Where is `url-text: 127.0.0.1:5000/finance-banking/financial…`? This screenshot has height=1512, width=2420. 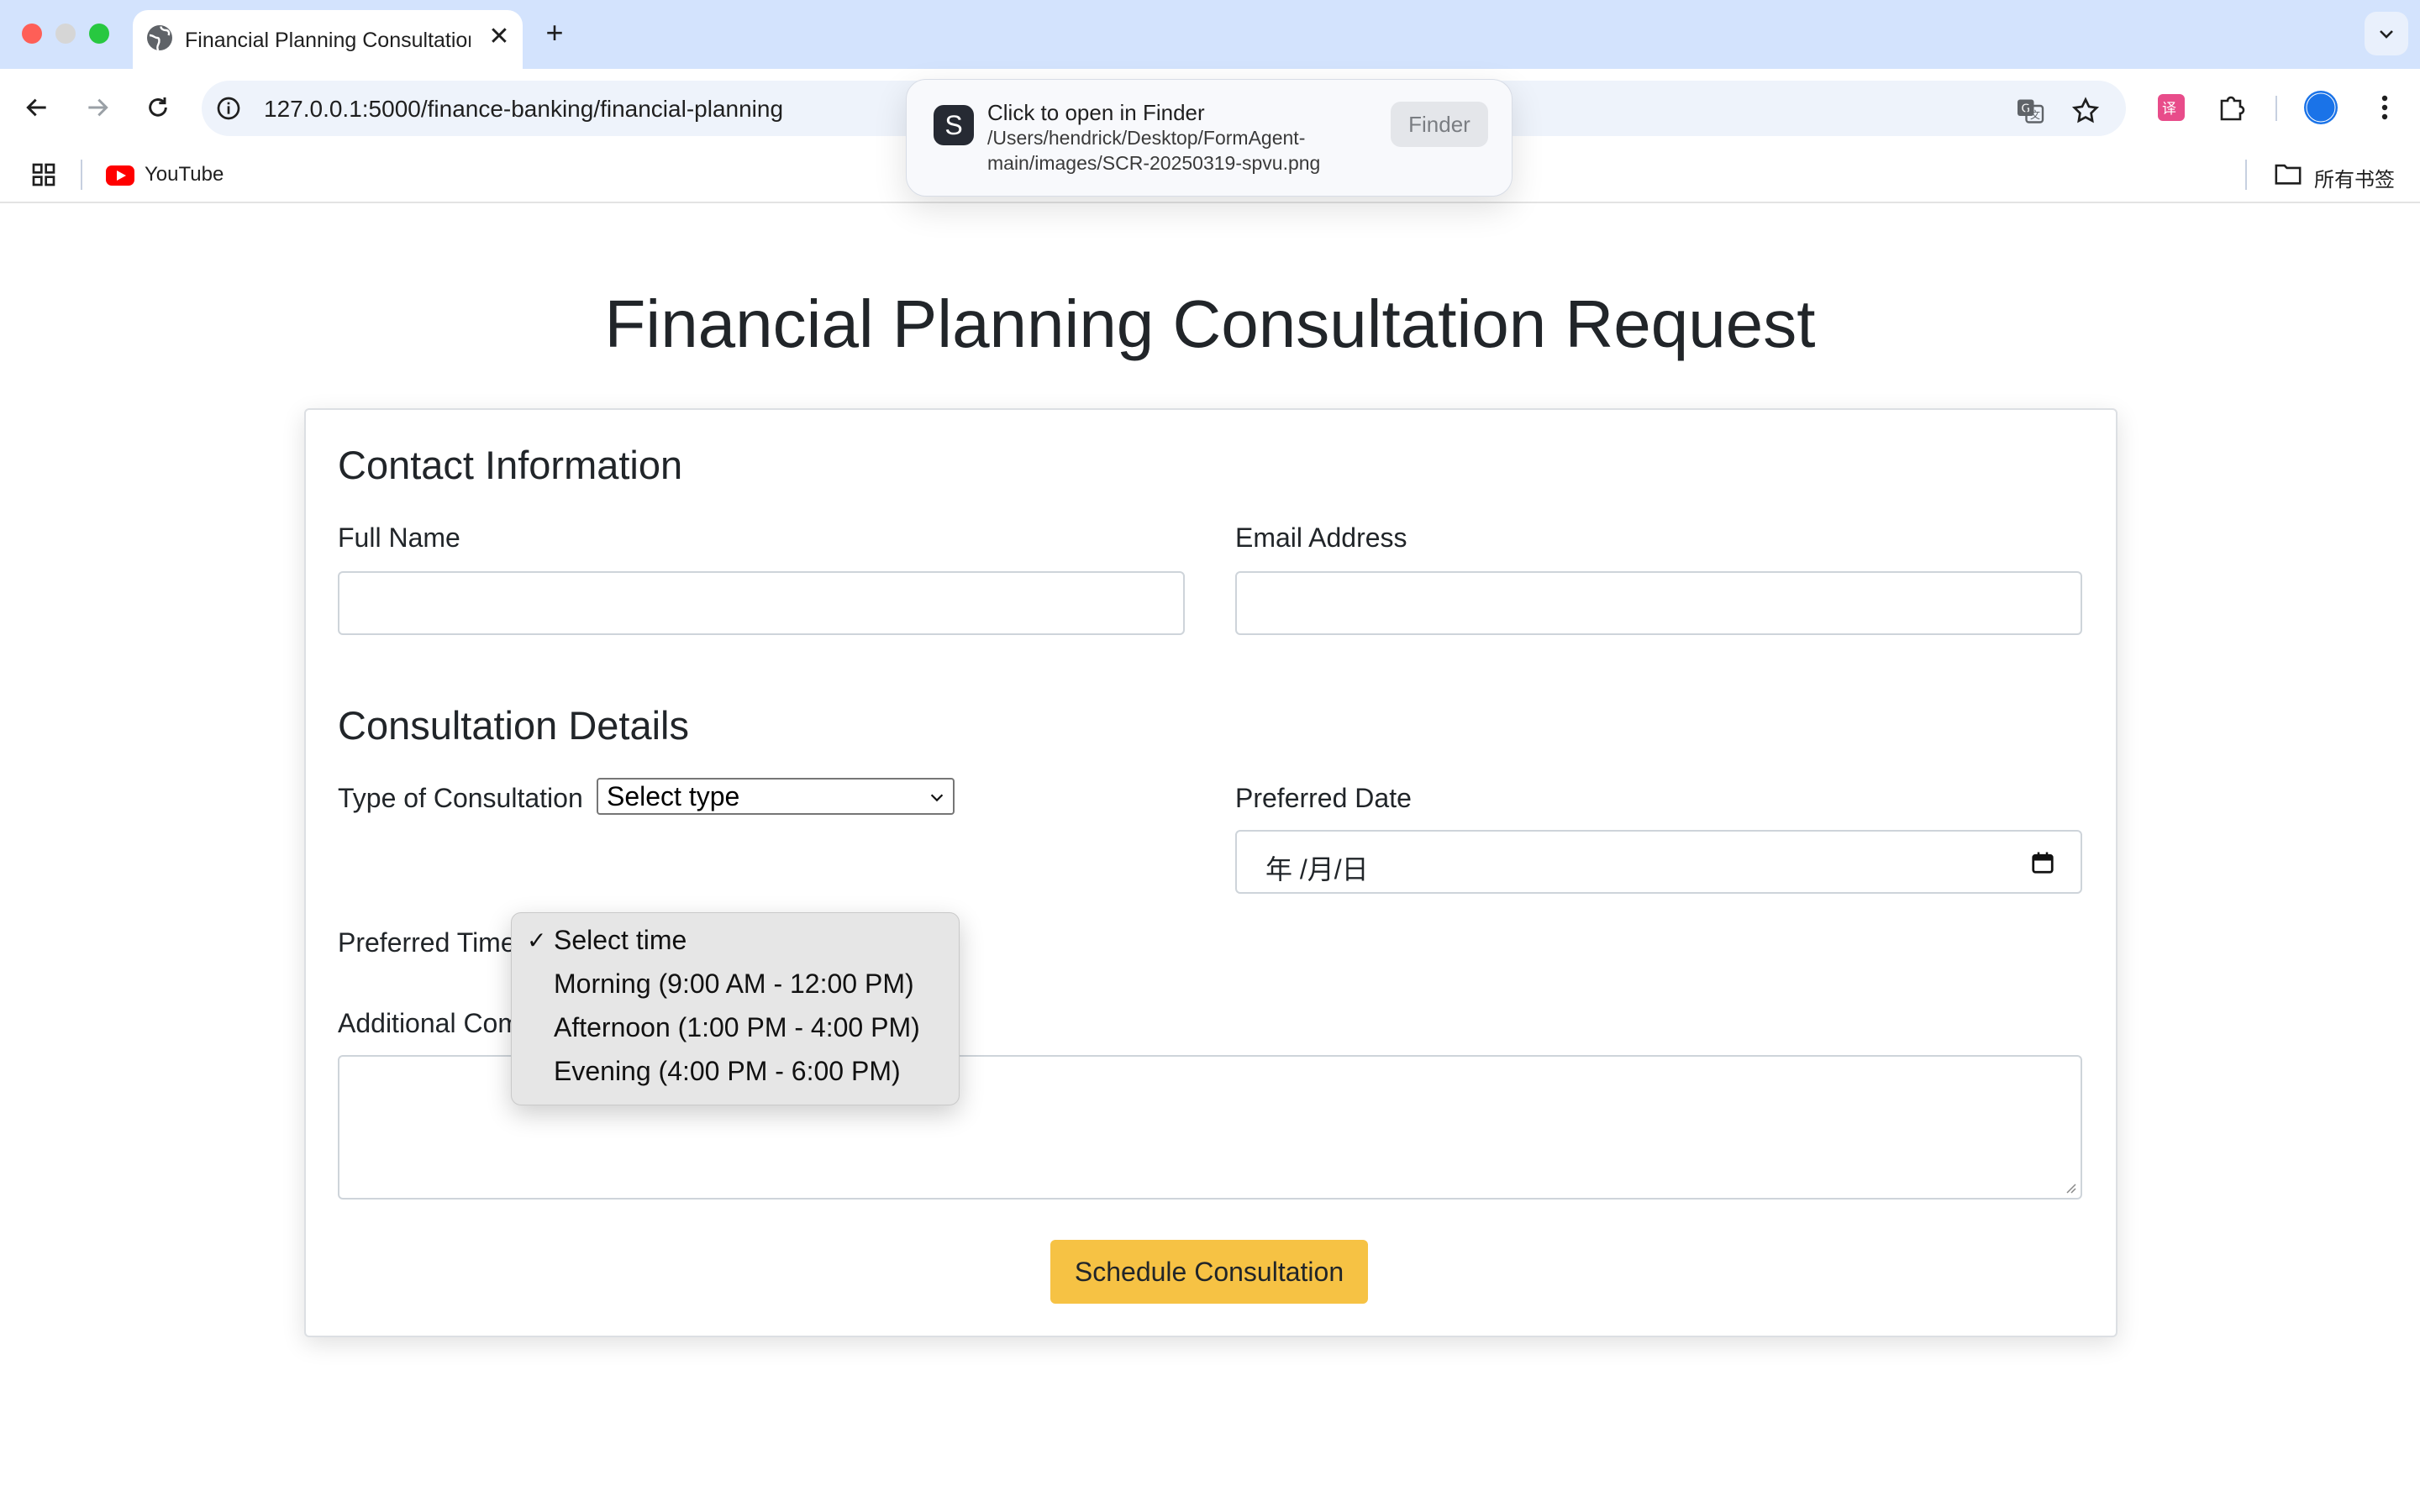 url-text: 127.0.0.1:5000/finance-banking/financial… is located at coordinates (523, 109).